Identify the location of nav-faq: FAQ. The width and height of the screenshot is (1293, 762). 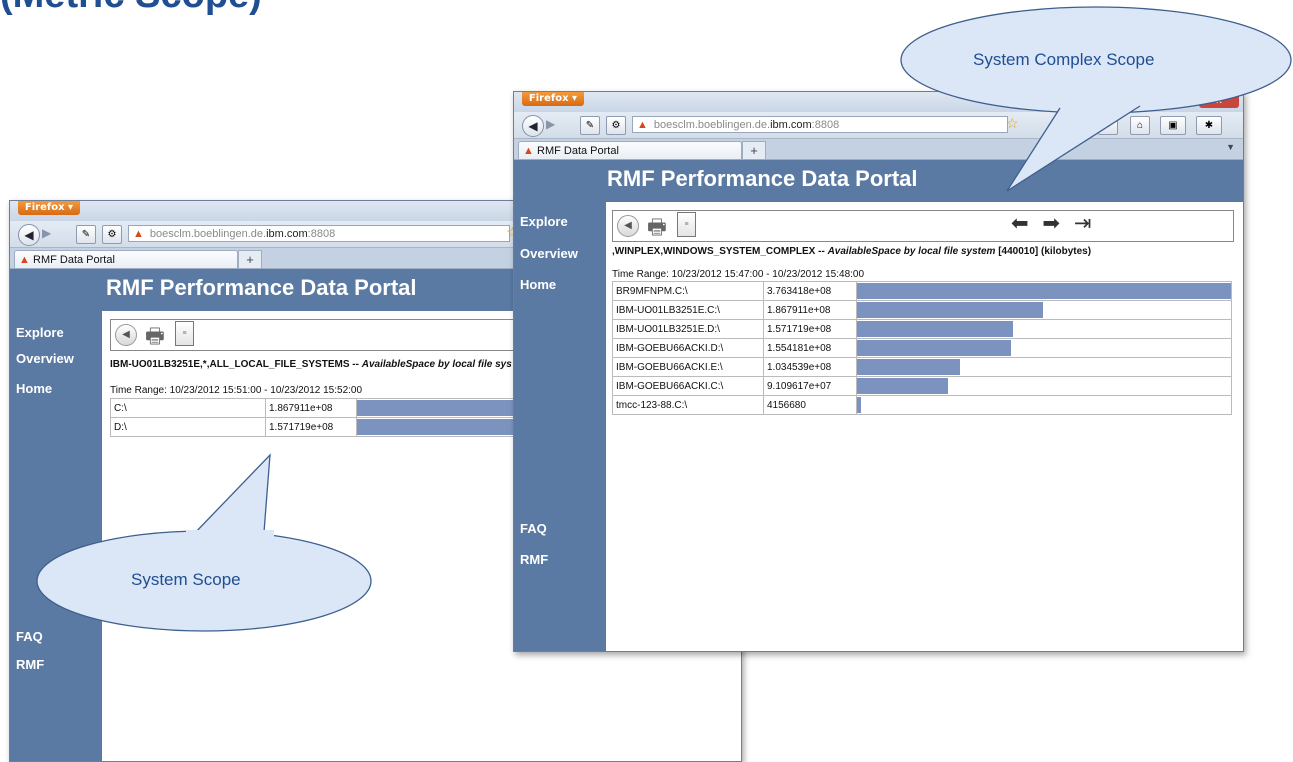
(533, 528).